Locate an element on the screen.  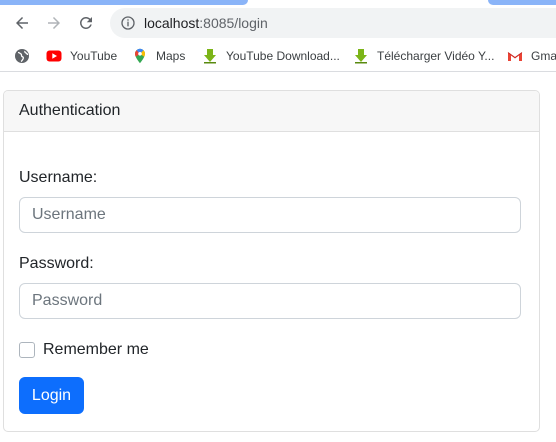
bookmark-maps: Maps is located at coordinates (158, 56).